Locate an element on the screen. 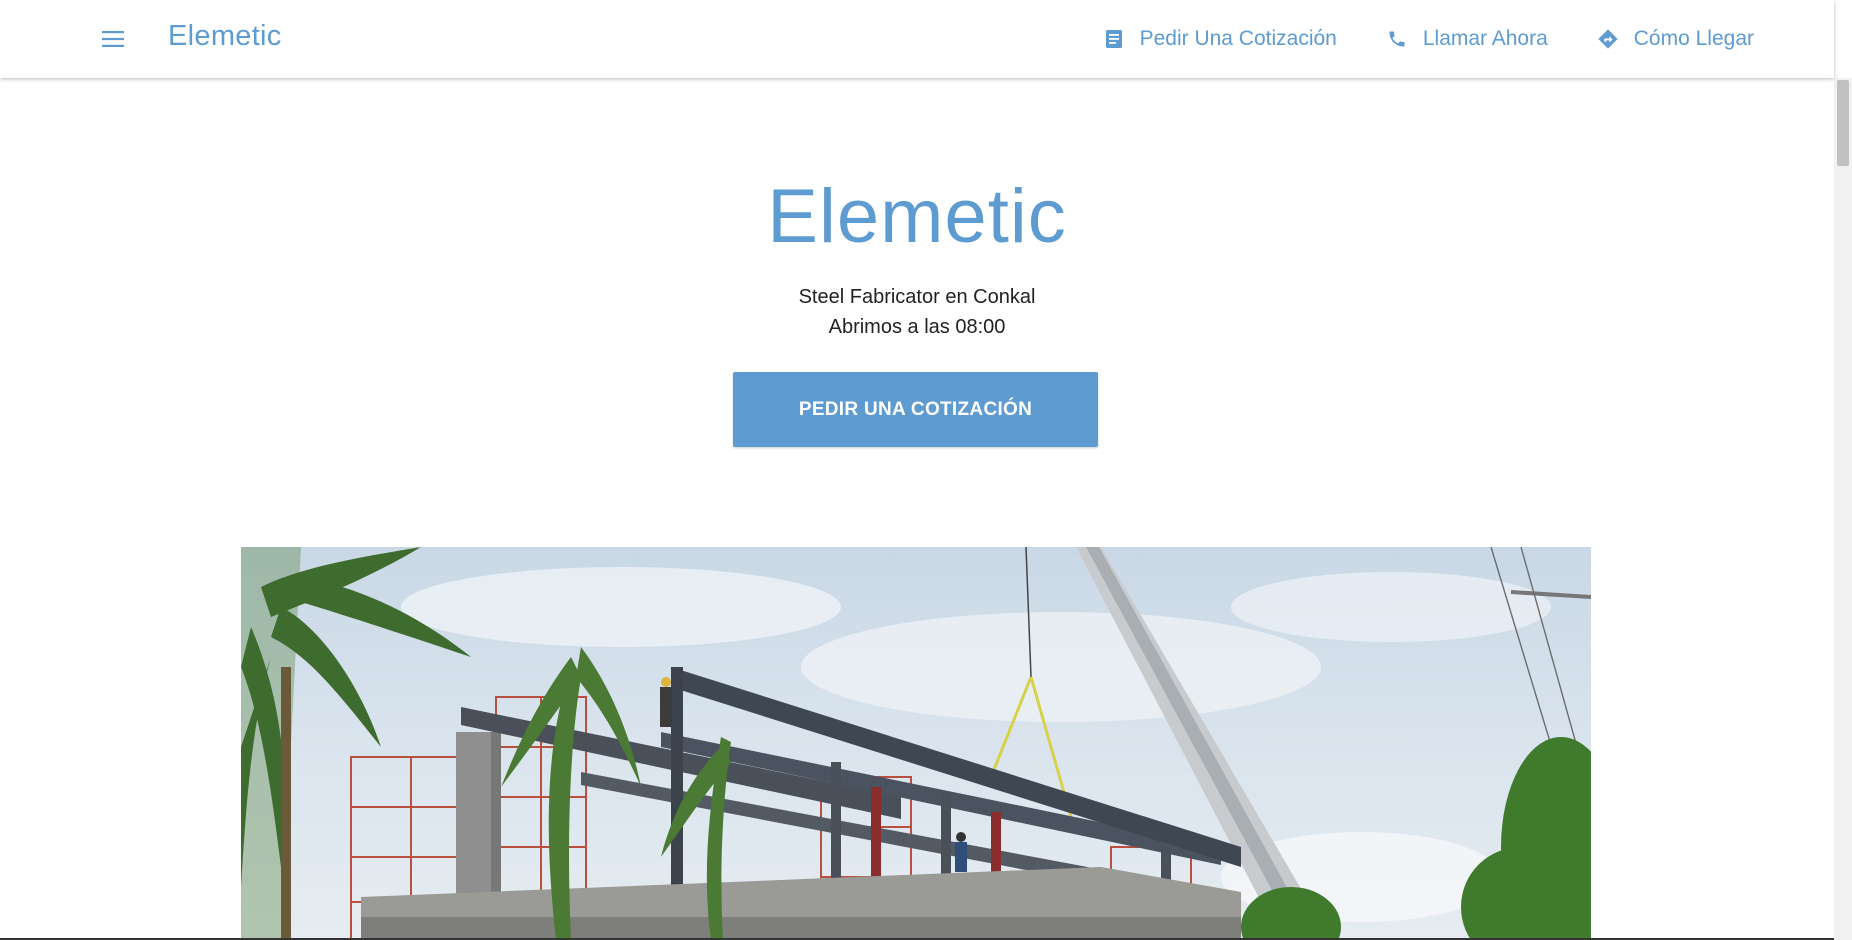 The width and height of the screenshot is (1852, 940). document-icon is located at coordinates (1114, 39).